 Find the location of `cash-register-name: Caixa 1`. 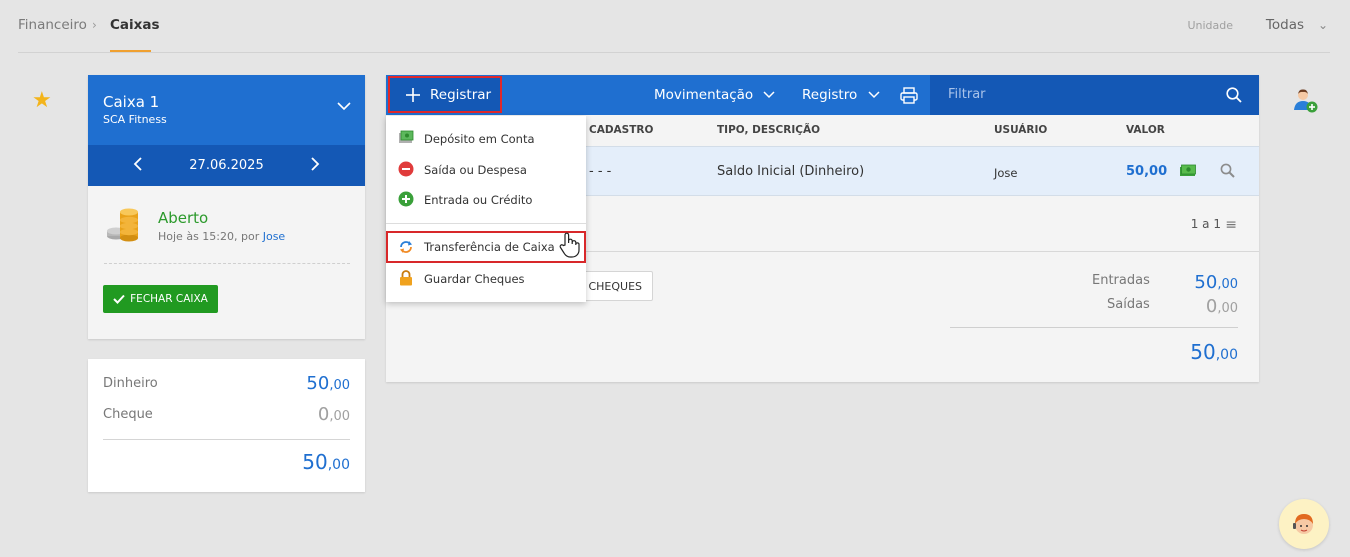

cash-register-name: Caixa 1 is located at coordinates (131, 102).